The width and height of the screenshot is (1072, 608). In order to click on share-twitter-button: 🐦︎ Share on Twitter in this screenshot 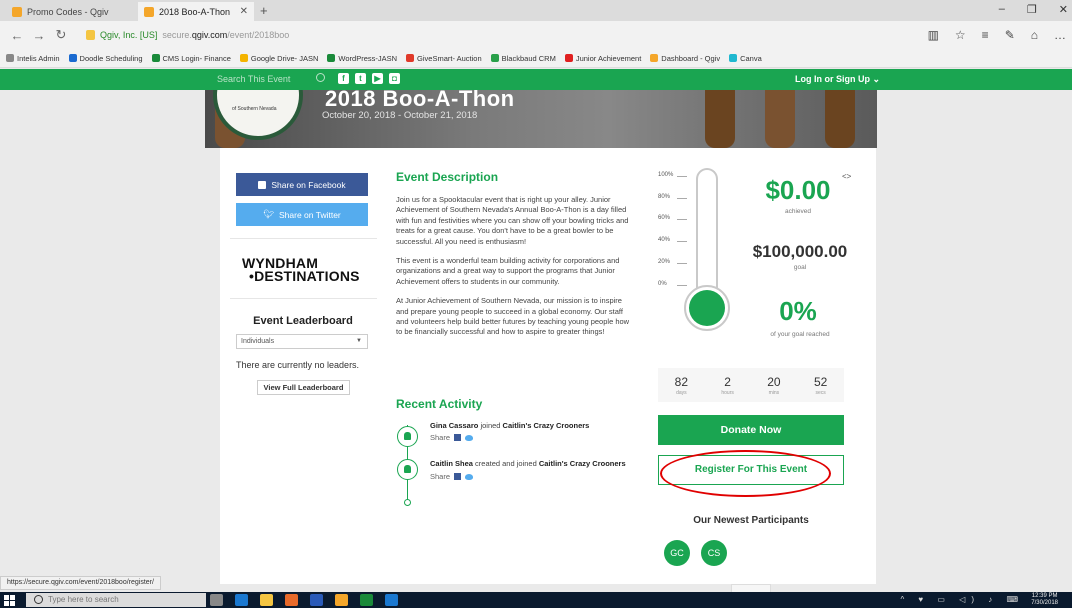, I will do `click(302, 214)`.